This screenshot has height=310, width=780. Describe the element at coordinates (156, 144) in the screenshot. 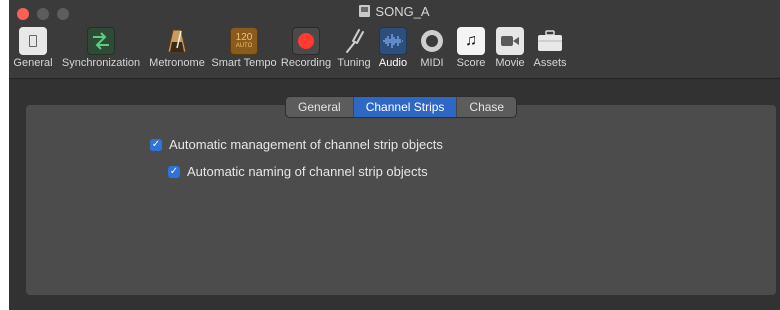

I see `auto-management-checkbox: ✓` at that location.